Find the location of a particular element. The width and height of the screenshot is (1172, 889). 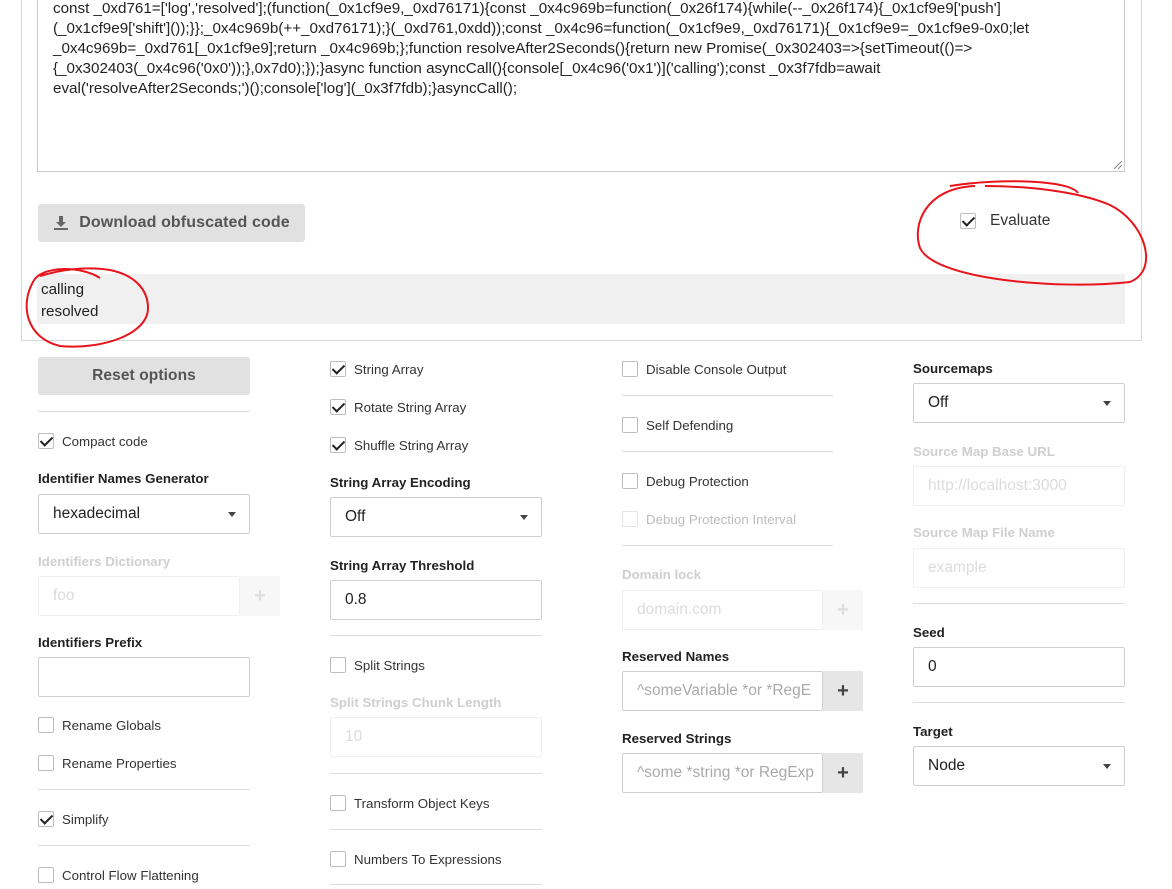

identifier-generator-select: hexadecimal is located at coordinates (144, 514).